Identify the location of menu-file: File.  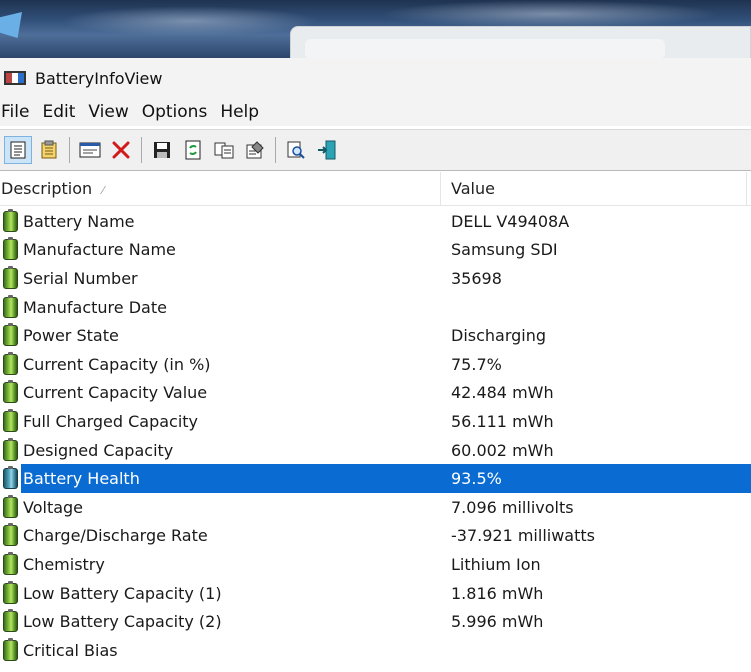
(19, 112).